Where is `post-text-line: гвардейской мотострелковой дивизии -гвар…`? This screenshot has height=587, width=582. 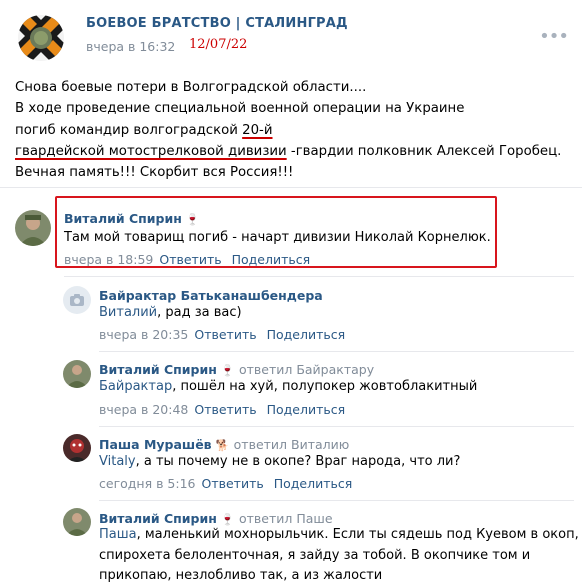 post-text-line: гвардейской мотострелковой дивизии -гвар… is located at coordinates (292, 151).